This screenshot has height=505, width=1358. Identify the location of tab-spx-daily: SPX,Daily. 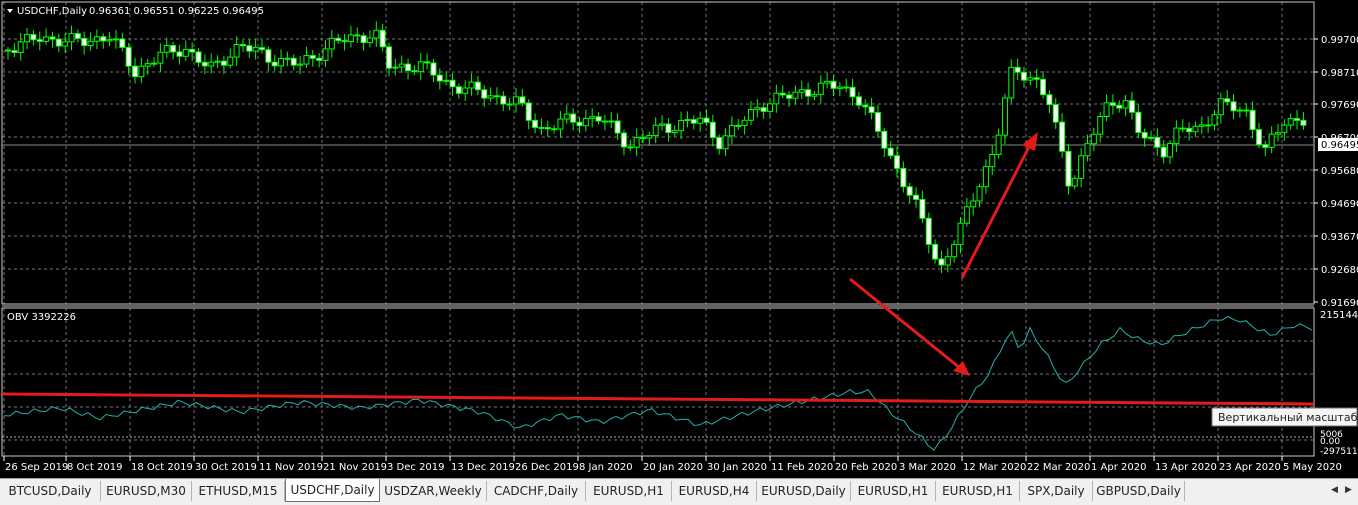
(1056, 491).